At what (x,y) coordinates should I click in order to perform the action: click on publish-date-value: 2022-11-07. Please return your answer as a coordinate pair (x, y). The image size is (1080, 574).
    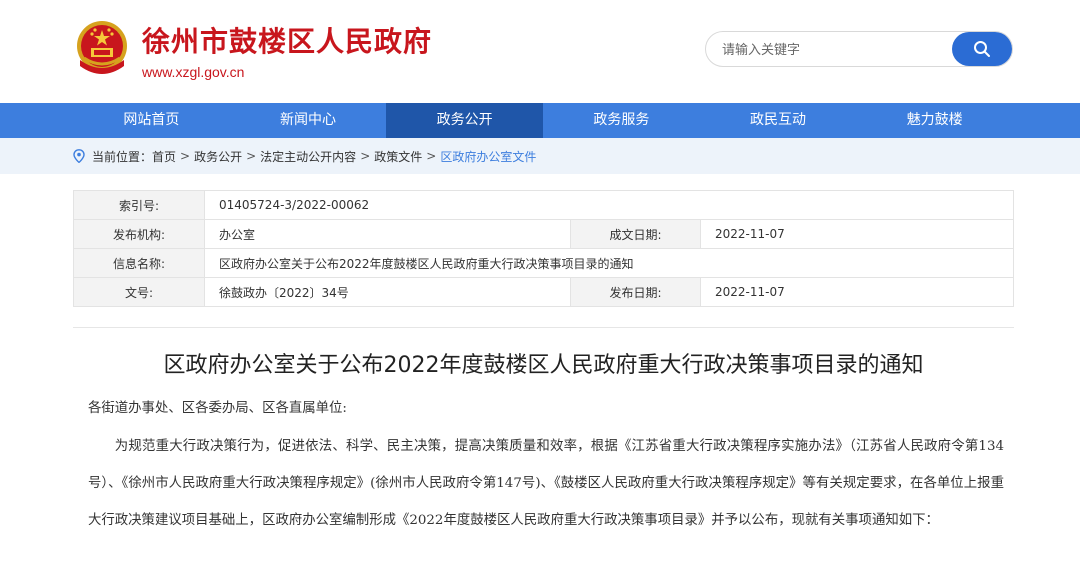
    Looking at the image, I should click on (857, 292).